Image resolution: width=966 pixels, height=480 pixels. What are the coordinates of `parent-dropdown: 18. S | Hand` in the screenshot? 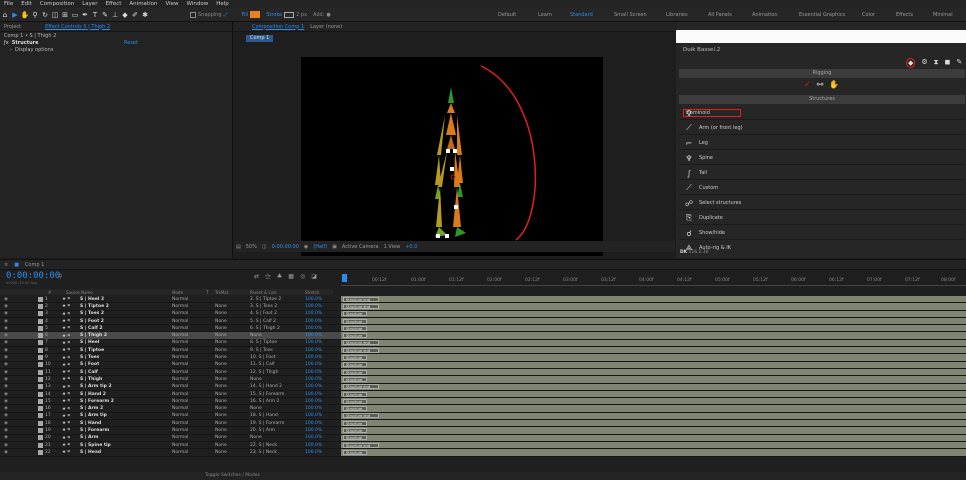 It's located at (264, 415).